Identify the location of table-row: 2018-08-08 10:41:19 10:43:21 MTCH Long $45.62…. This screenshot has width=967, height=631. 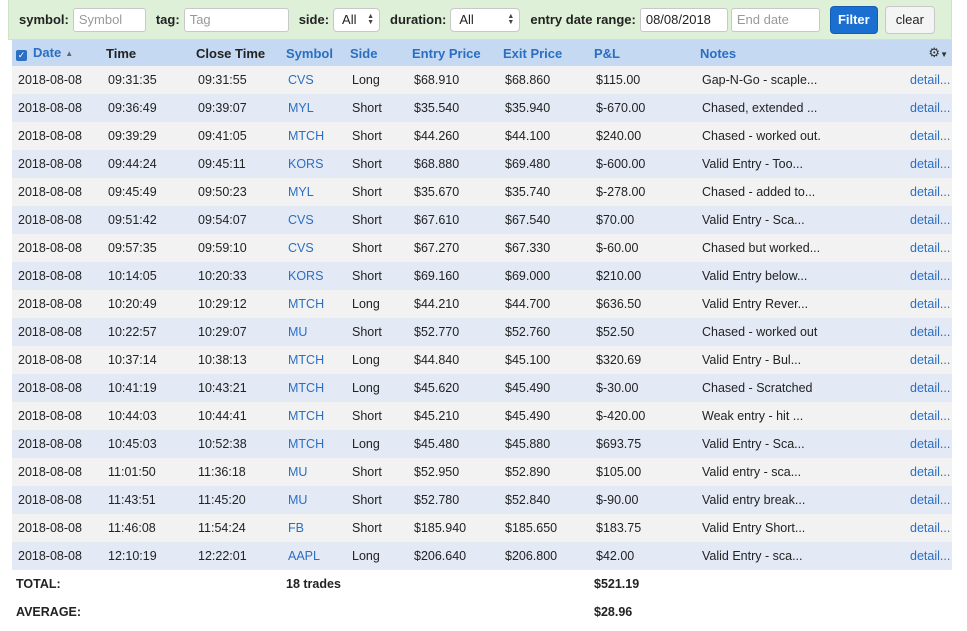
(482, 388).